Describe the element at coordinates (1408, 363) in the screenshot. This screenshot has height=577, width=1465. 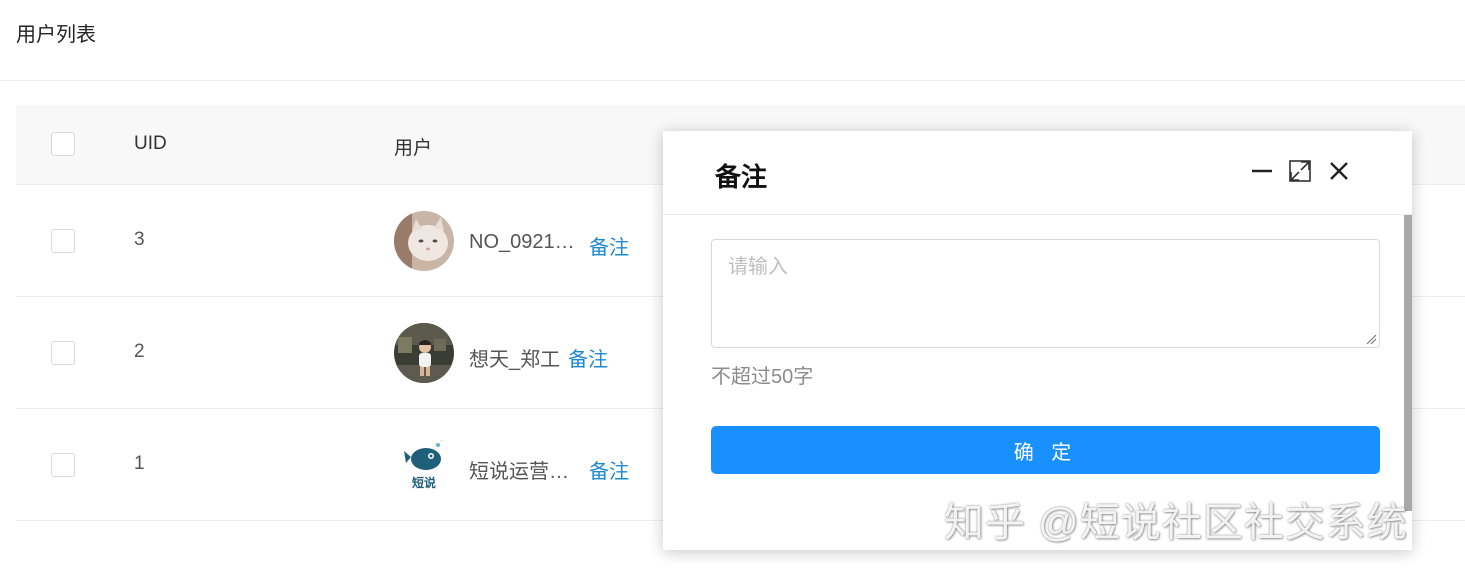
I see `dialog-scrollbar` at that location.